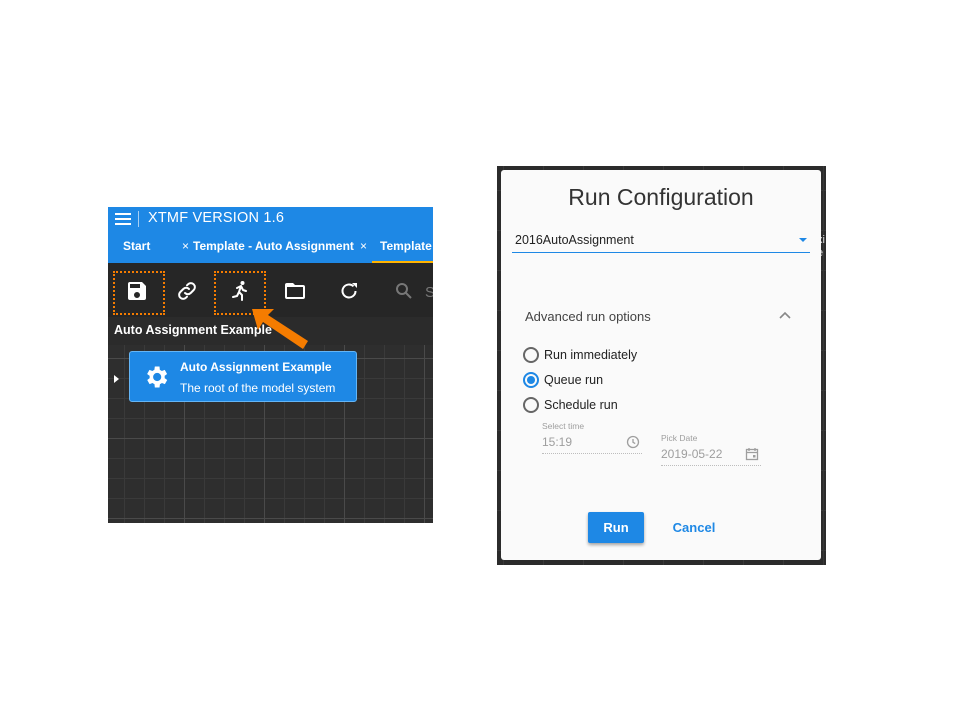  What do you see at coordinates (429, 292) in the screenshot?
I see `search-input: S` at bounding box center [429, 292].